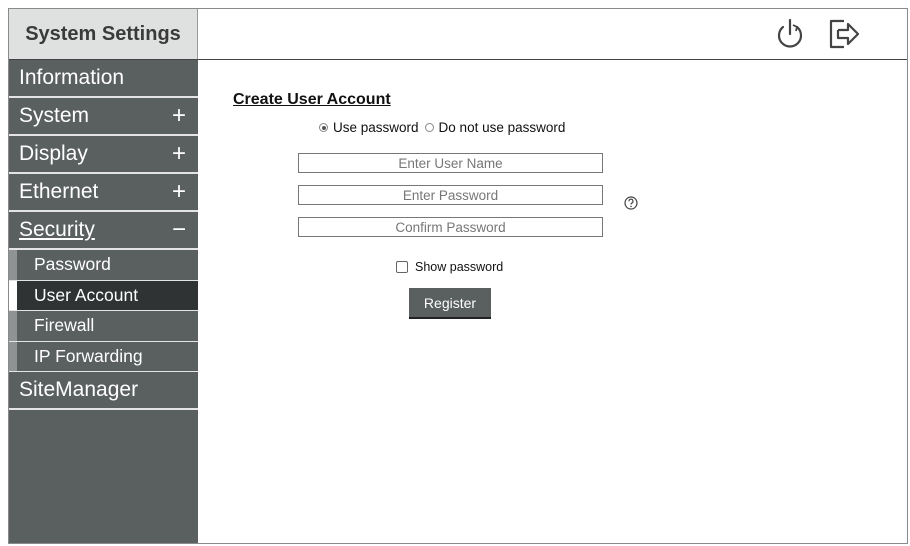 Image resolution: width=910 pixels, height=546 pixels. I want to click on sidebar-subitem-ip-forwarding: IP Forwarding, so click(103, 356).